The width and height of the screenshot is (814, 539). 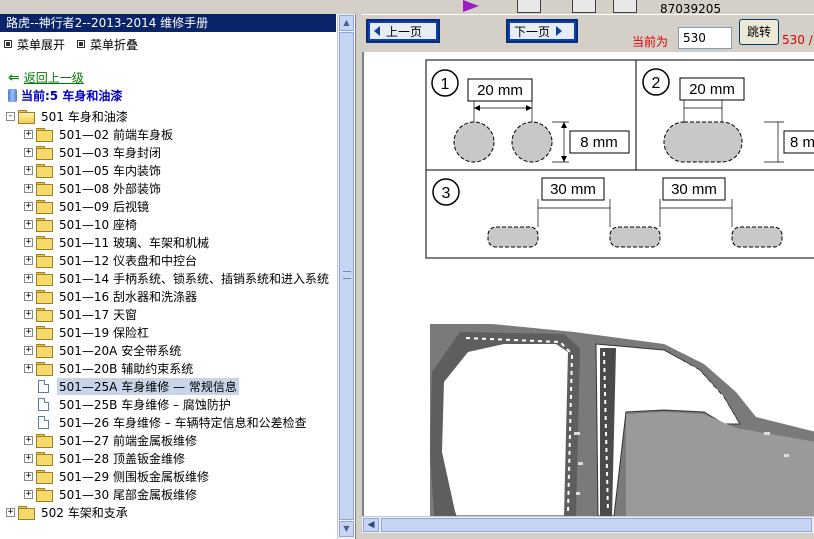 What do you see at coordinates (104, 206) in the screenshot?
I see `tree-item-label: 501—09 后视镜` at bounding box center [104, 206].